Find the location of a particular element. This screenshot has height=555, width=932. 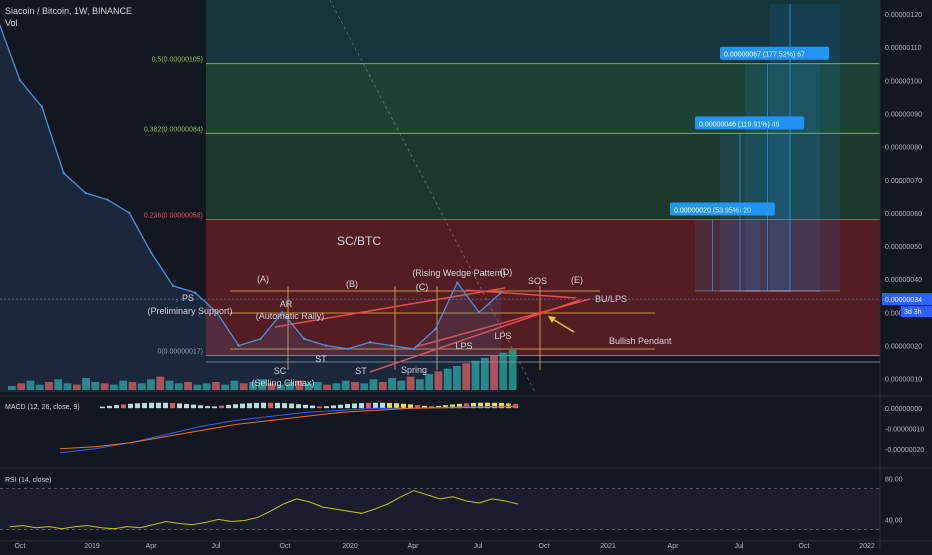

symbol-title: Siacoin / Bitcoin, 1W, BINANCE is located at coordinates (69, 11).